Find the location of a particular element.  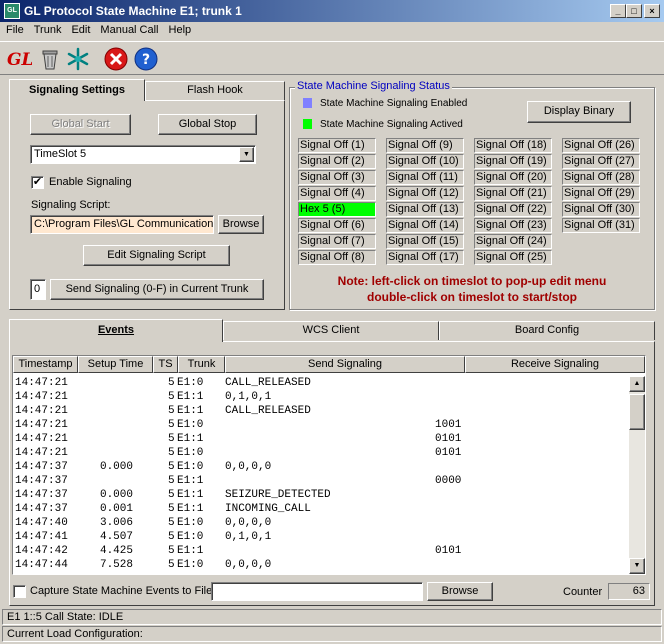

menu-help: Help is located at coordinates (179, 29).